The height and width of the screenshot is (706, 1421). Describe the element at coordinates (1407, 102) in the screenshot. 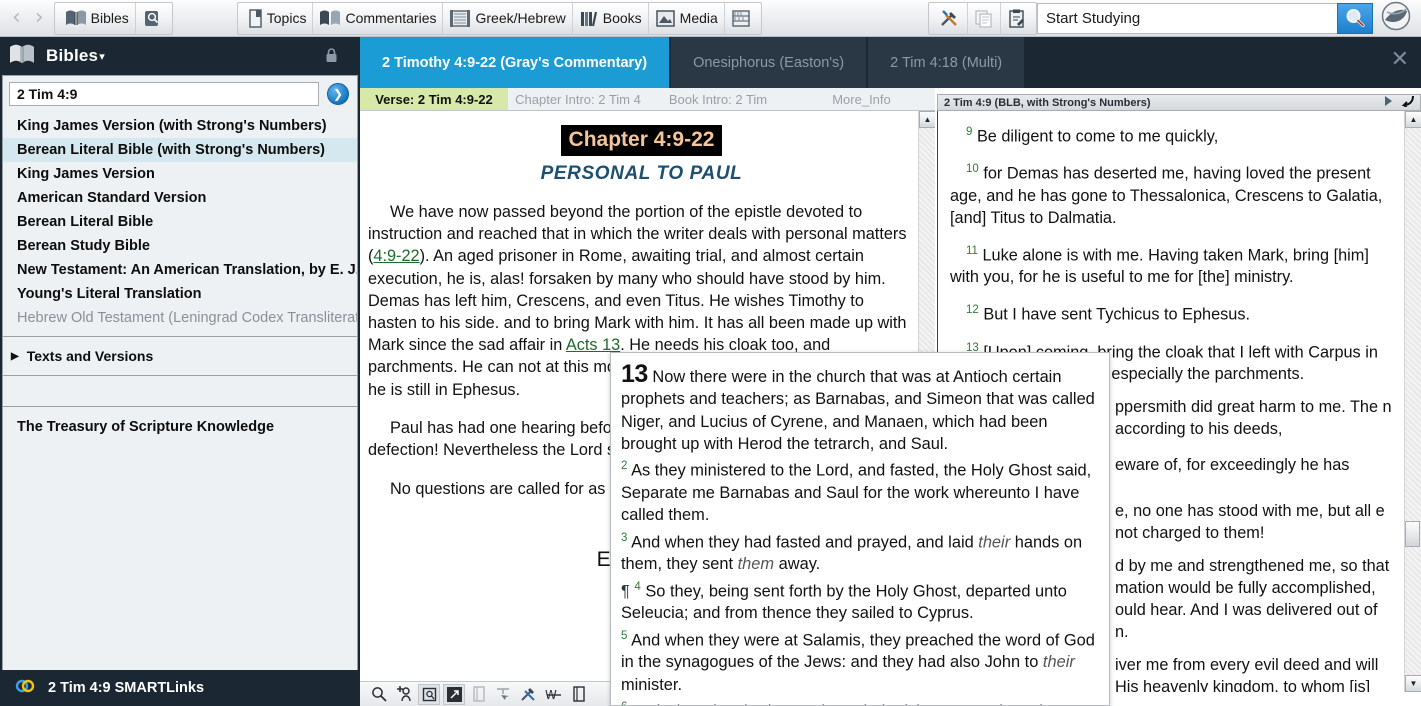

I see `hook-arrow-icon` at that location.